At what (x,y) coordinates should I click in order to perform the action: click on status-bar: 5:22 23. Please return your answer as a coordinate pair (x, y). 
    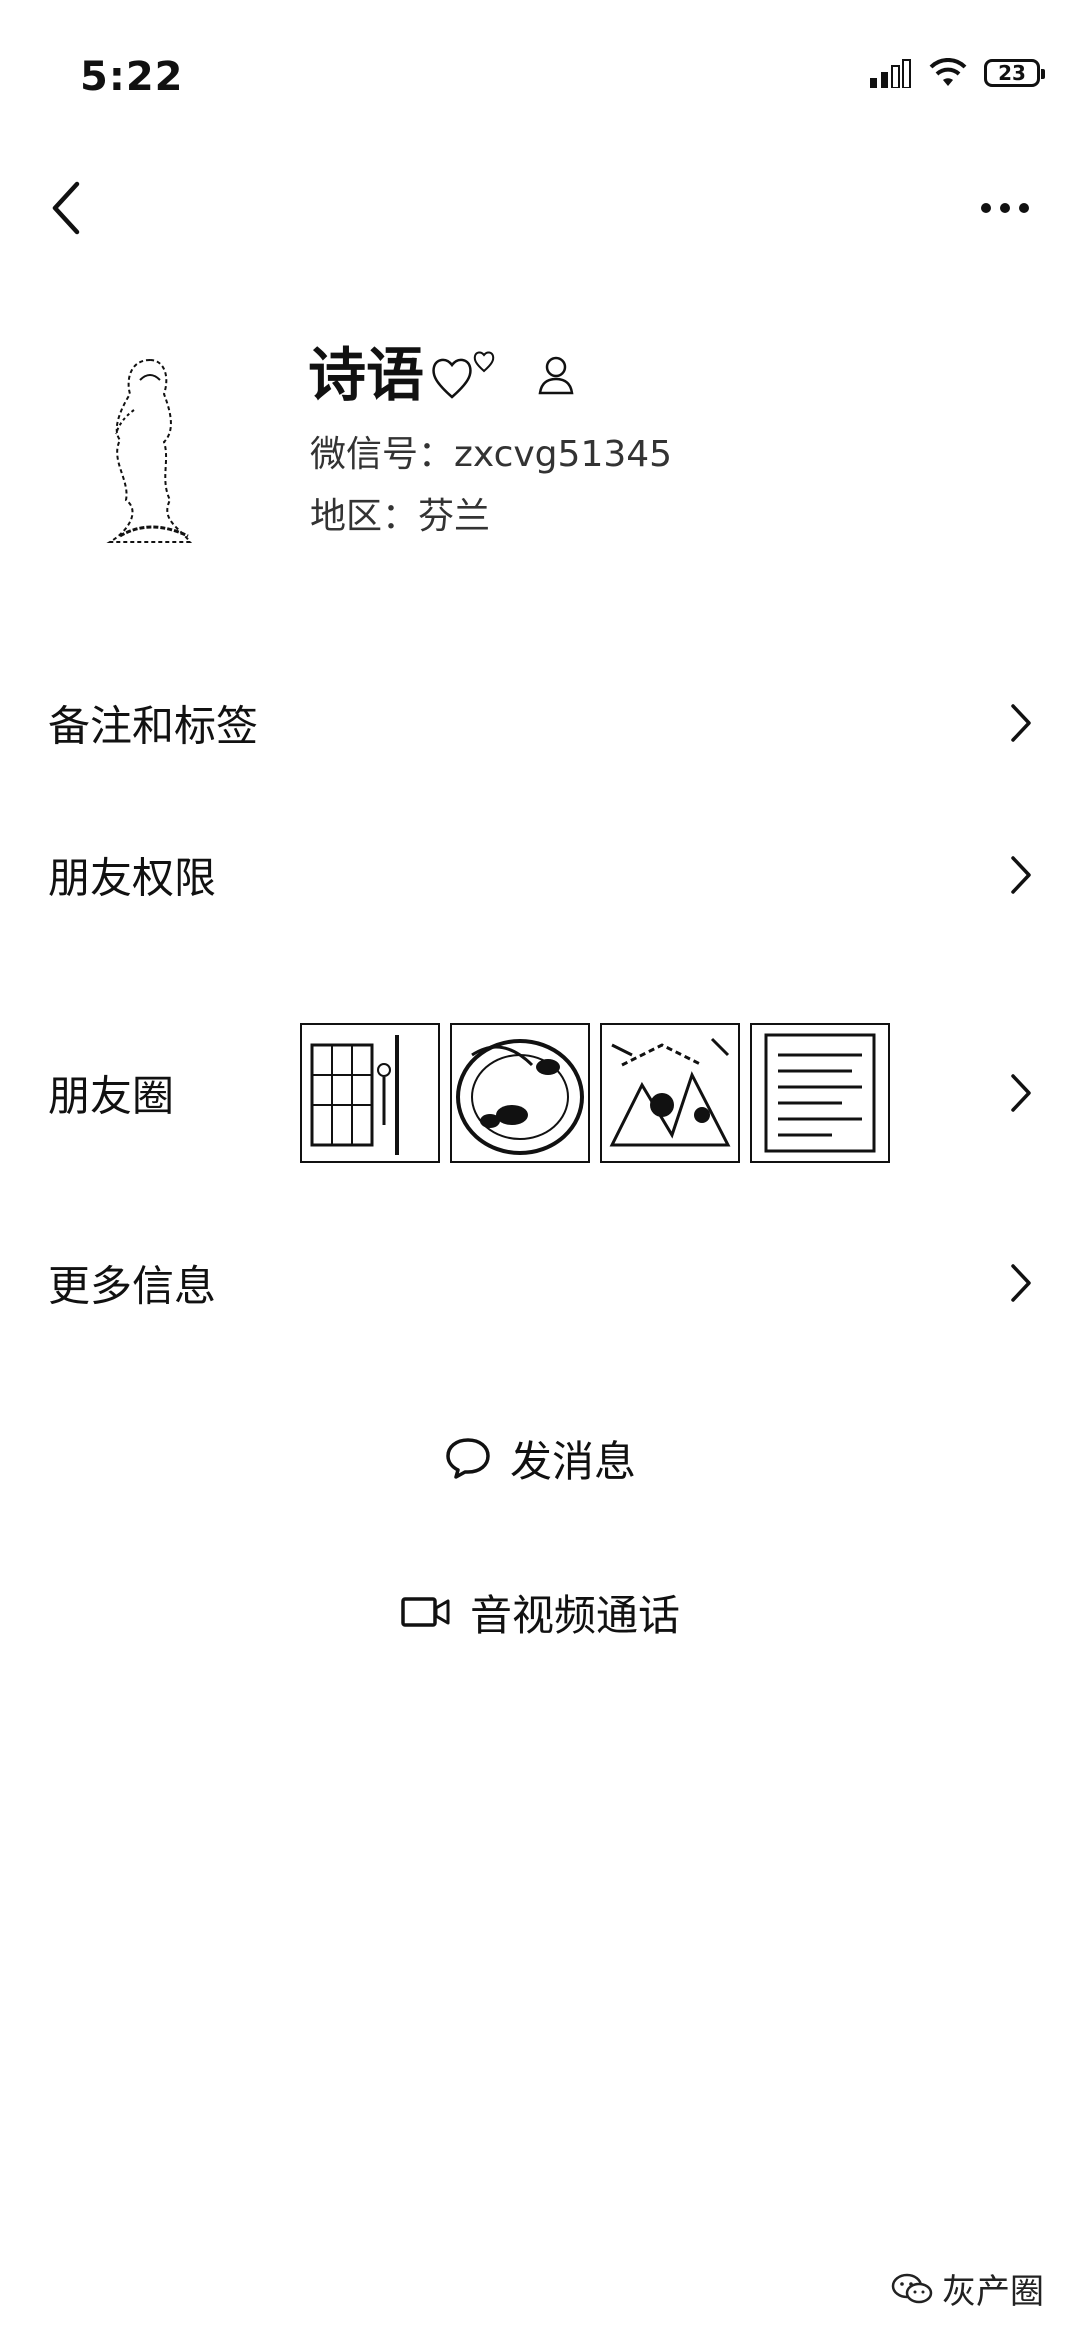
    Looking at the image, I should click on (540, 75).